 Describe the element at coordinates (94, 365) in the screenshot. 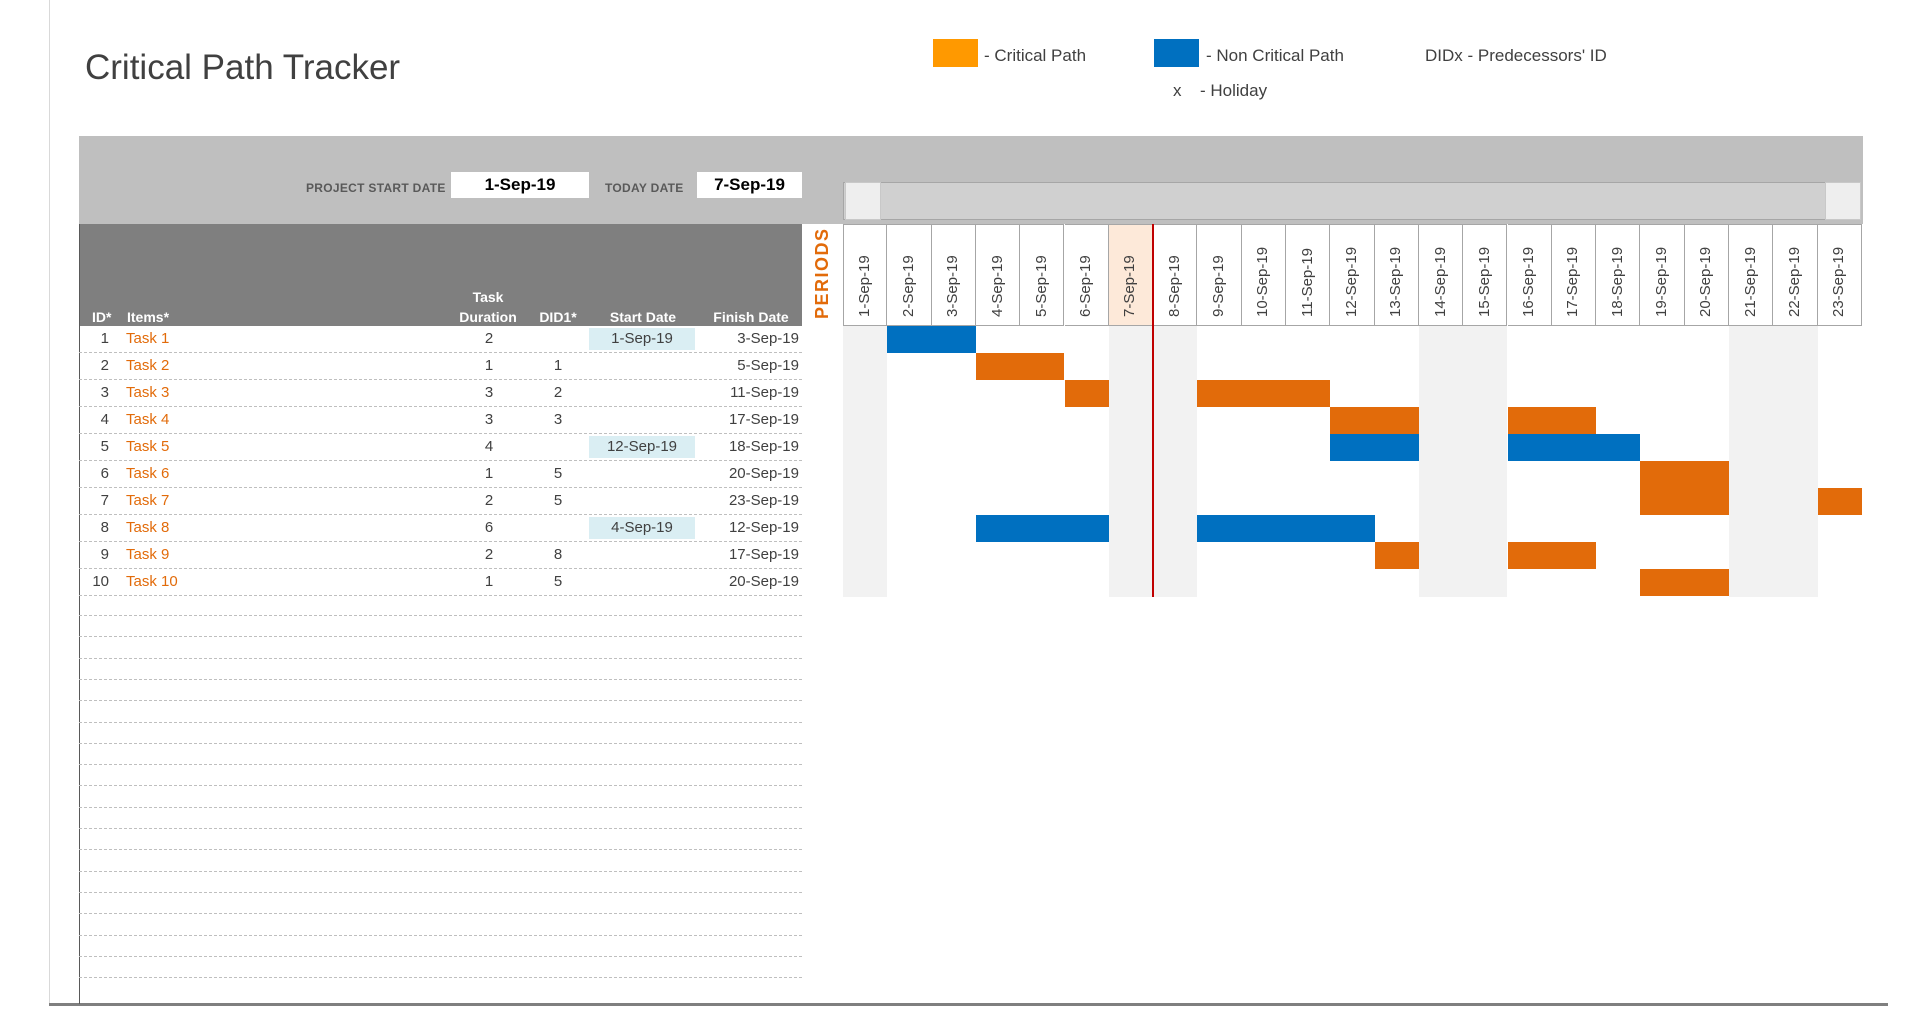

I see `cell-id: 2` at that location.